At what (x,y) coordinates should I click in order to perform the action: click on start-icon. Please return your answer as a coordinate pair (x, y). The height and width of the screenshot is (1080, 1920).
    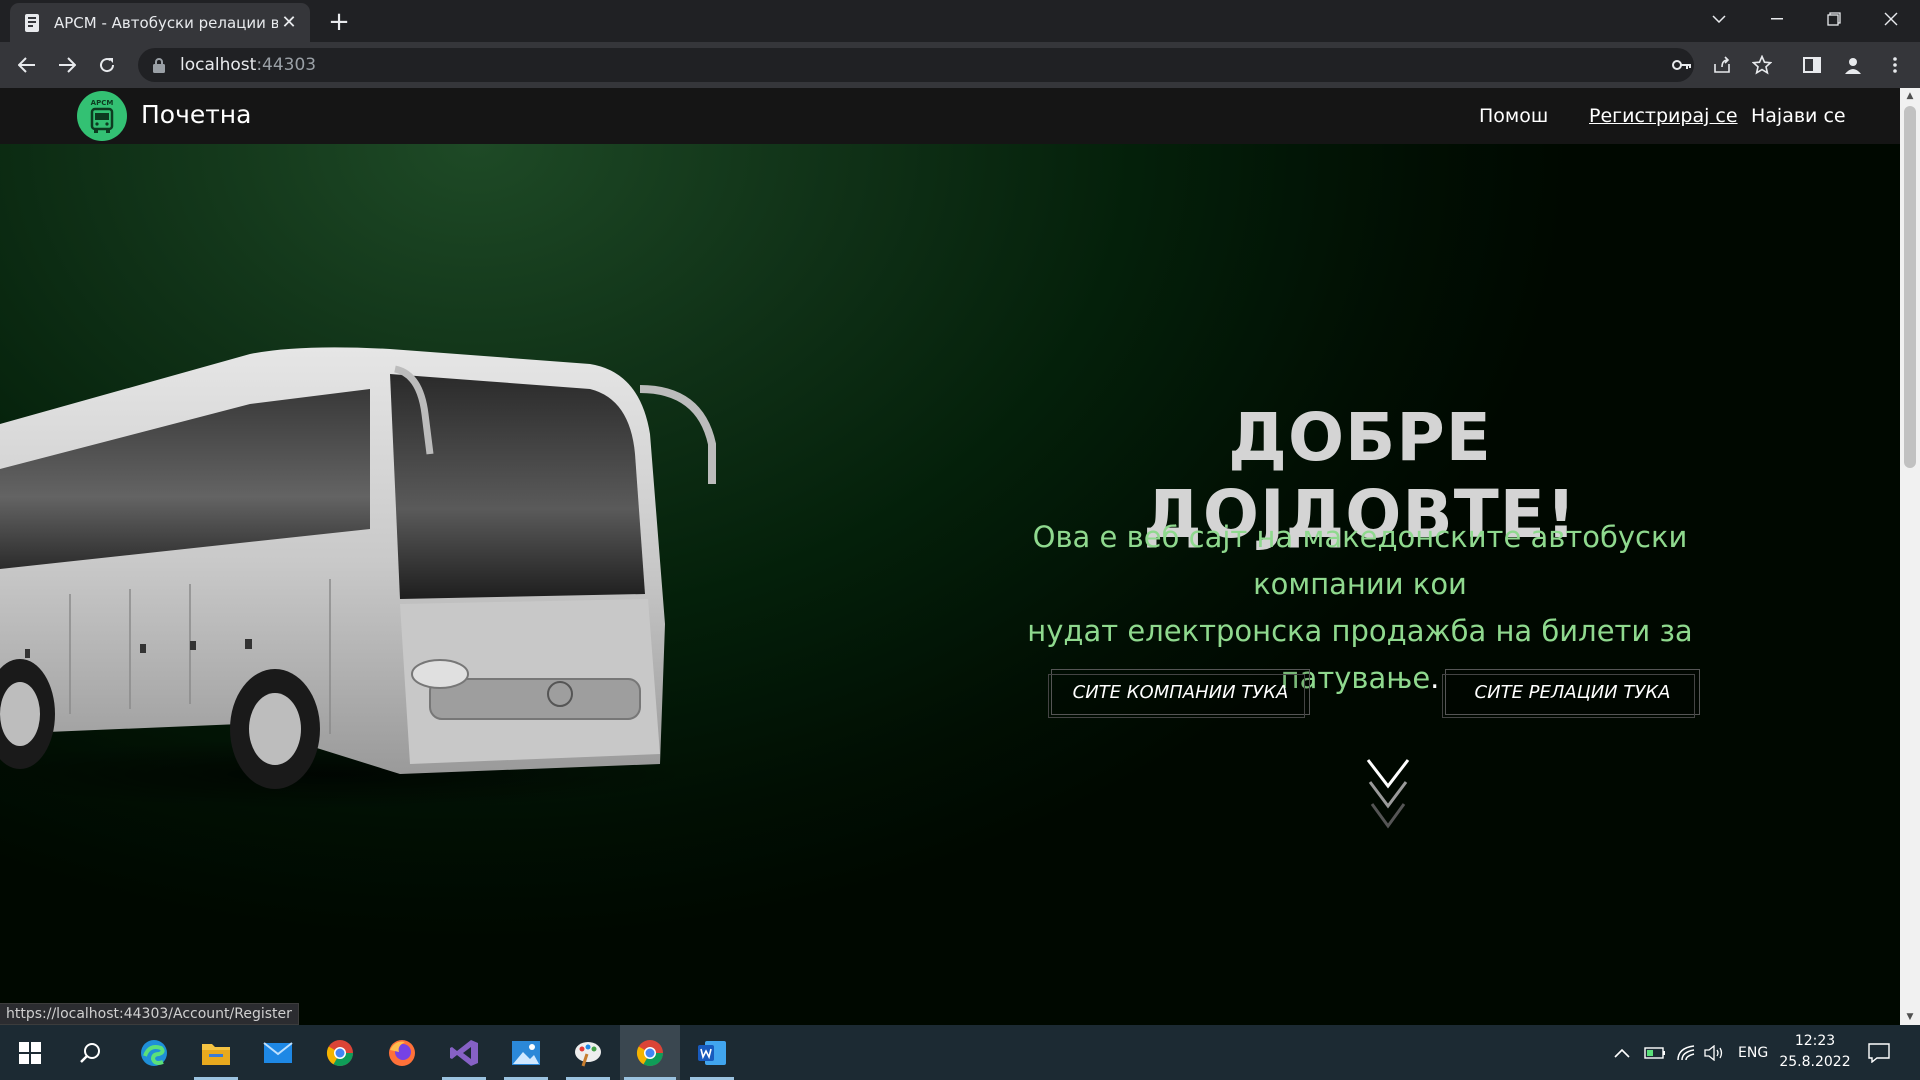
    Looking at the image, I should click on (30, 1052).